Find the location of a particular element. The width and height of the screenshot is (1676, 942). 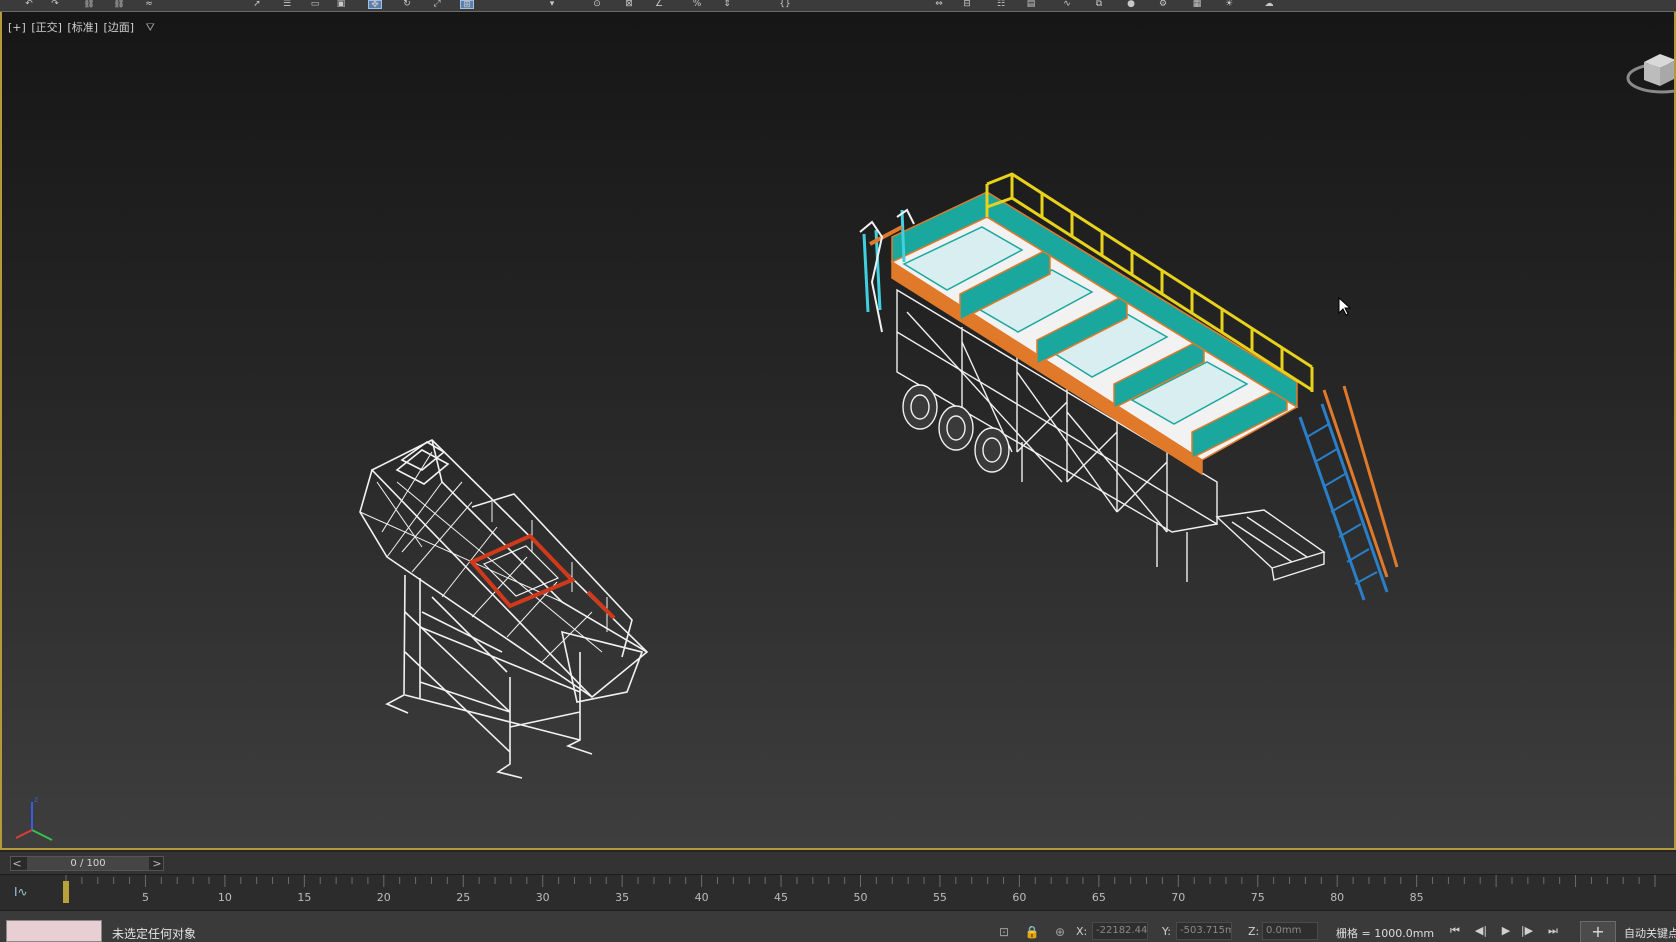

render-icon: ☀ is located at coordinates (1229, 4).